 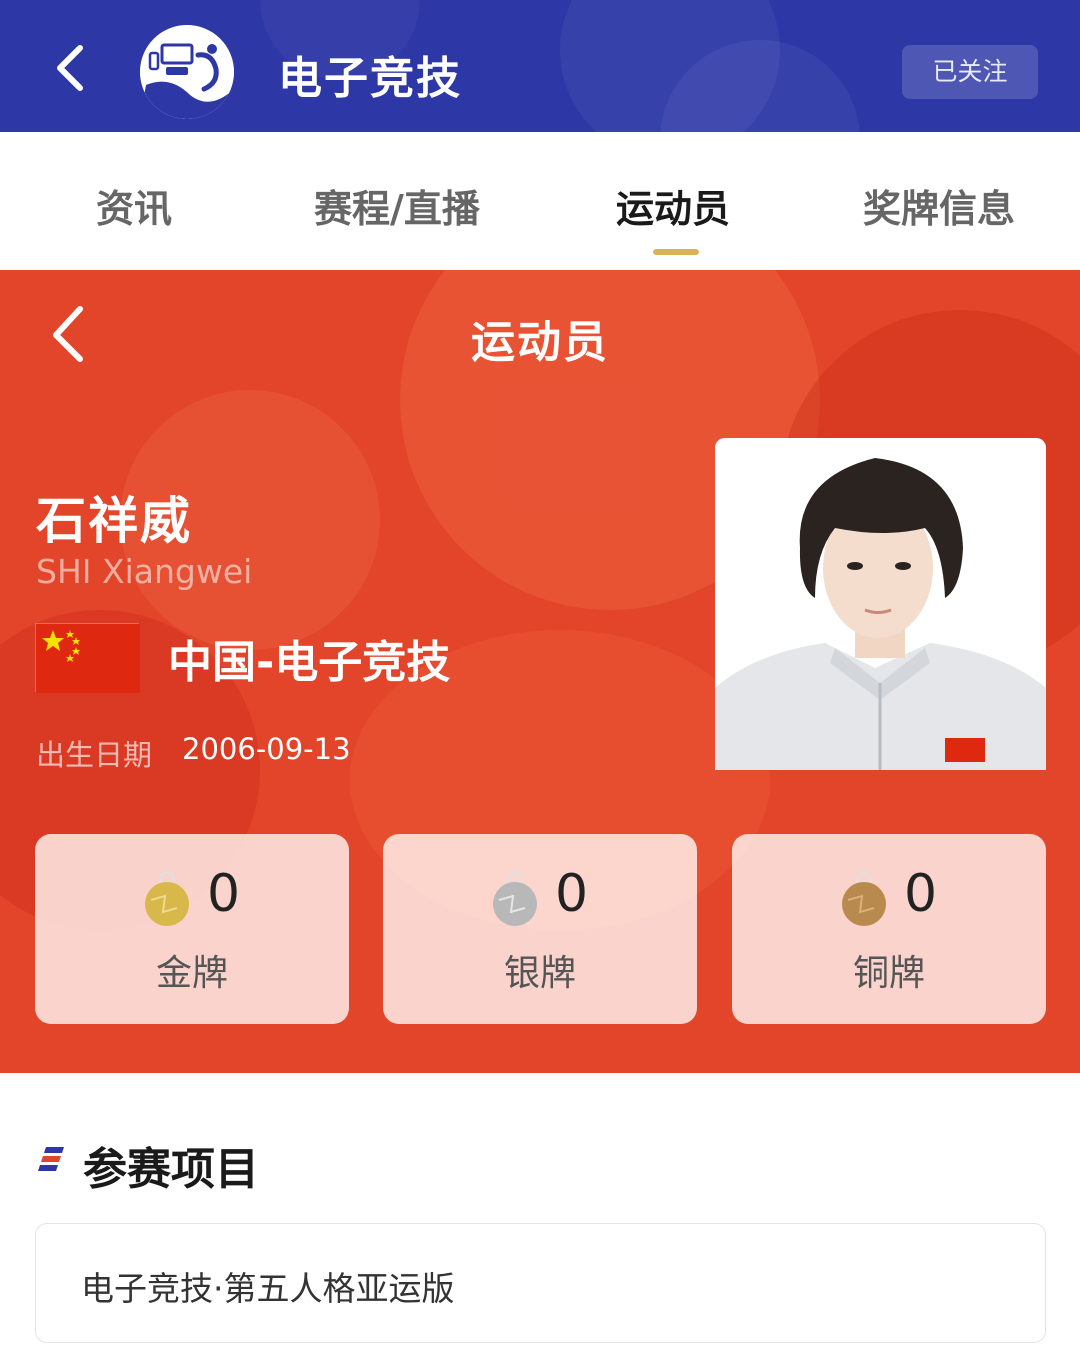 What do you see at coordinates (167, 899) in the screenshot?
I see `gold-medal-icon` at bounding box center [167, 899].